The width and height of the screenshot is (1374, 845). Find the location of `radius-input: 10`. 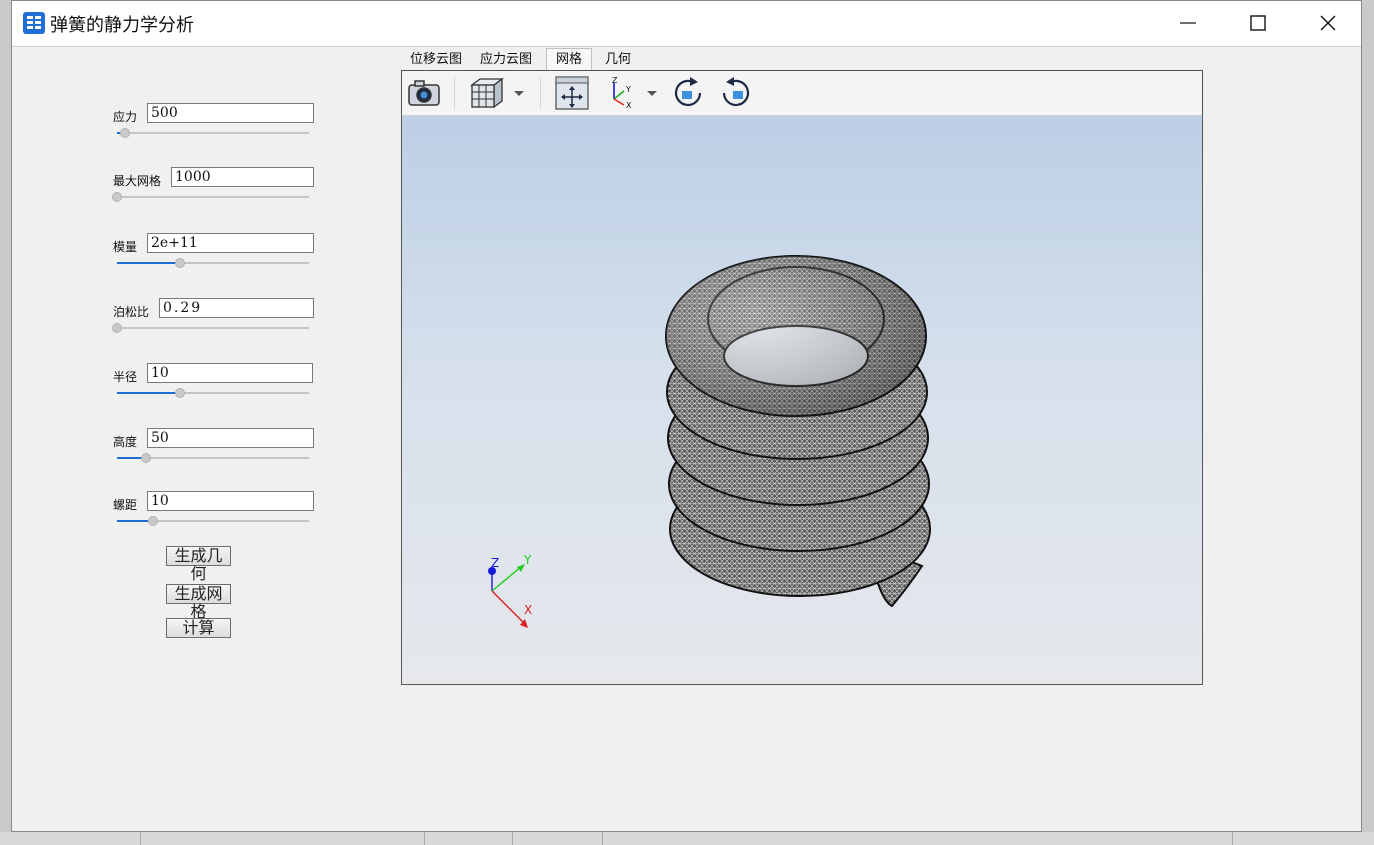

radius-input: 10 is located at coordinates (230, 373).